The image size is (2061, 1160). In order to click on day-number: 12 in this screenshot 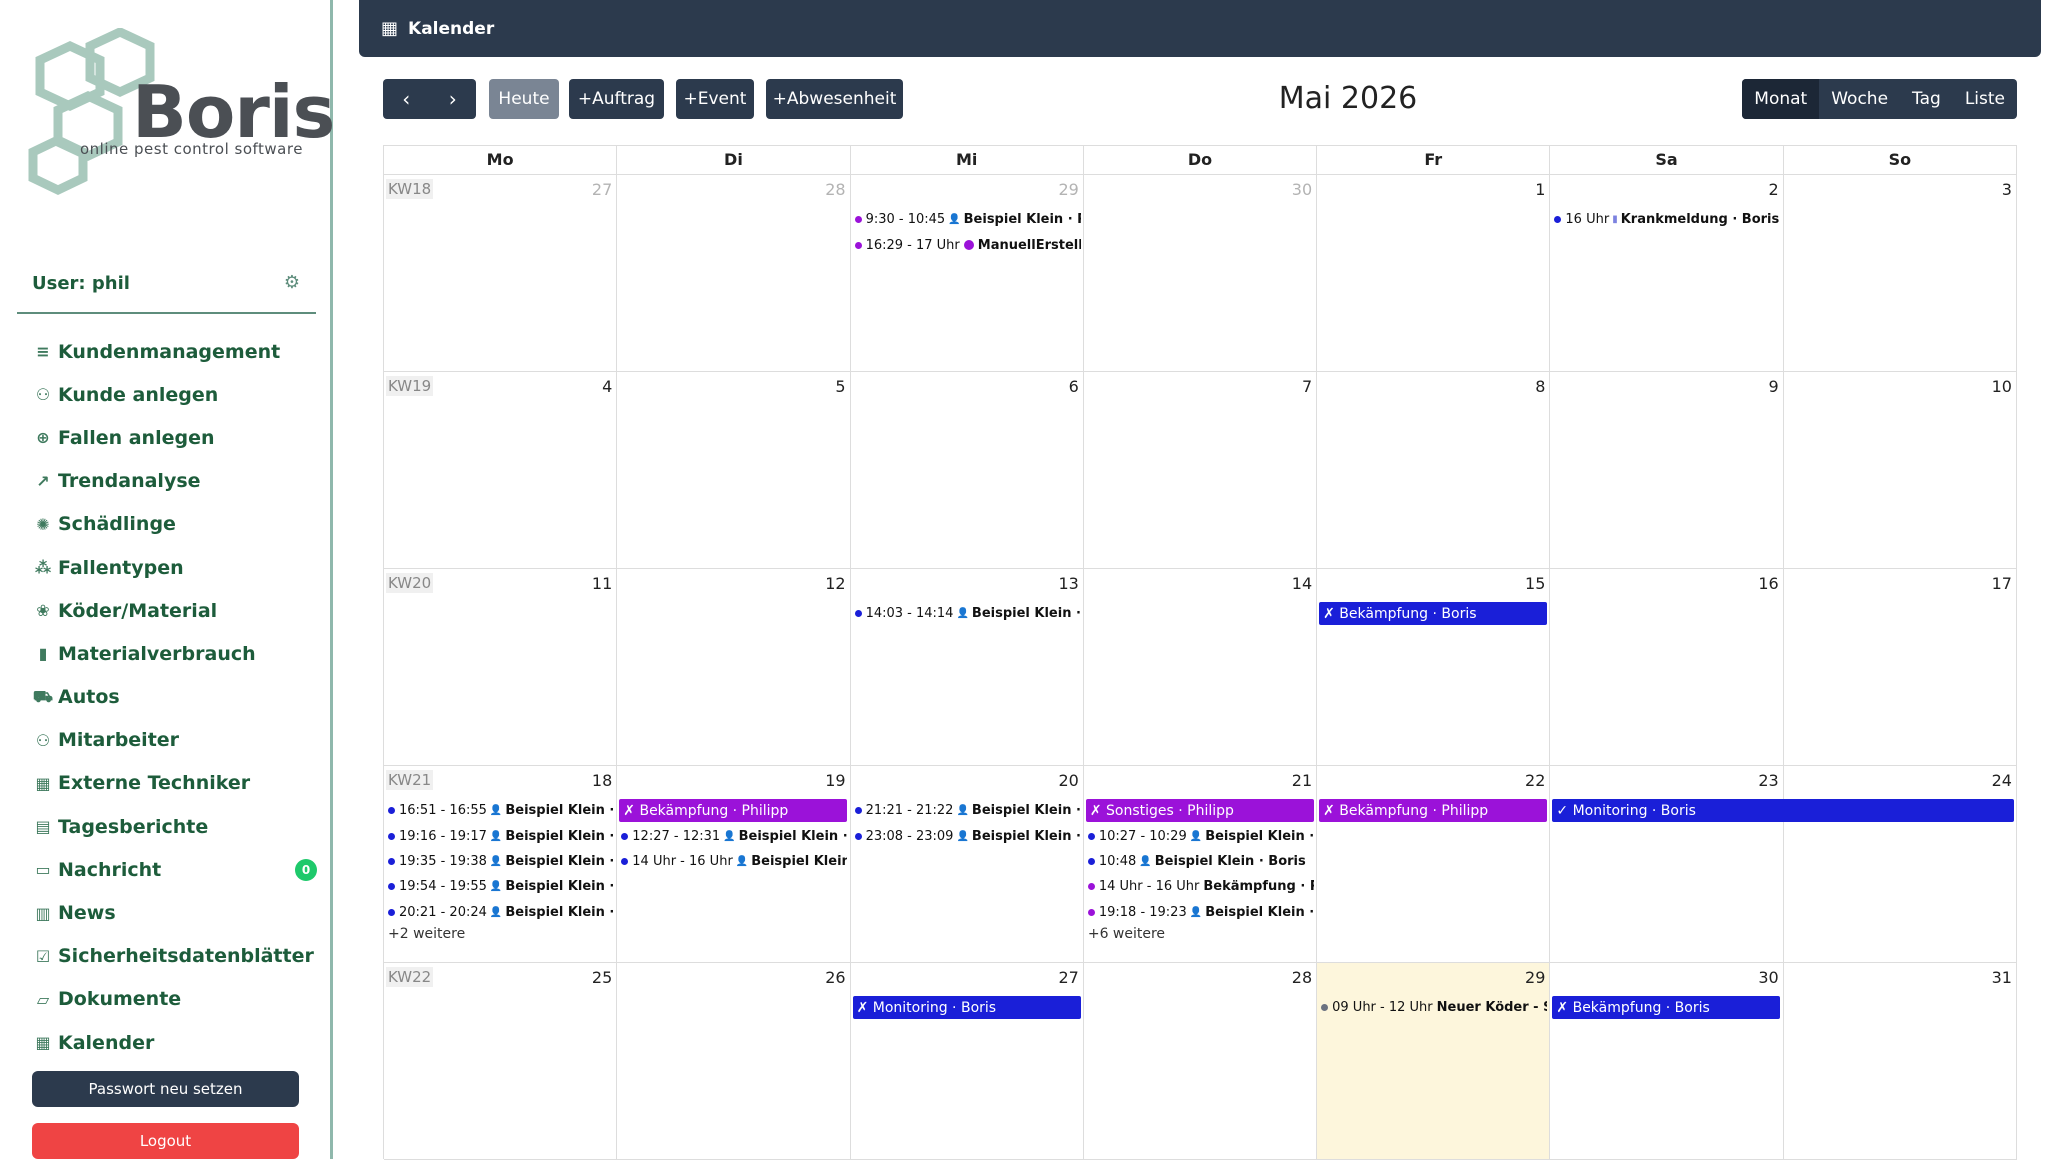, I will do `click(835, 583)`.